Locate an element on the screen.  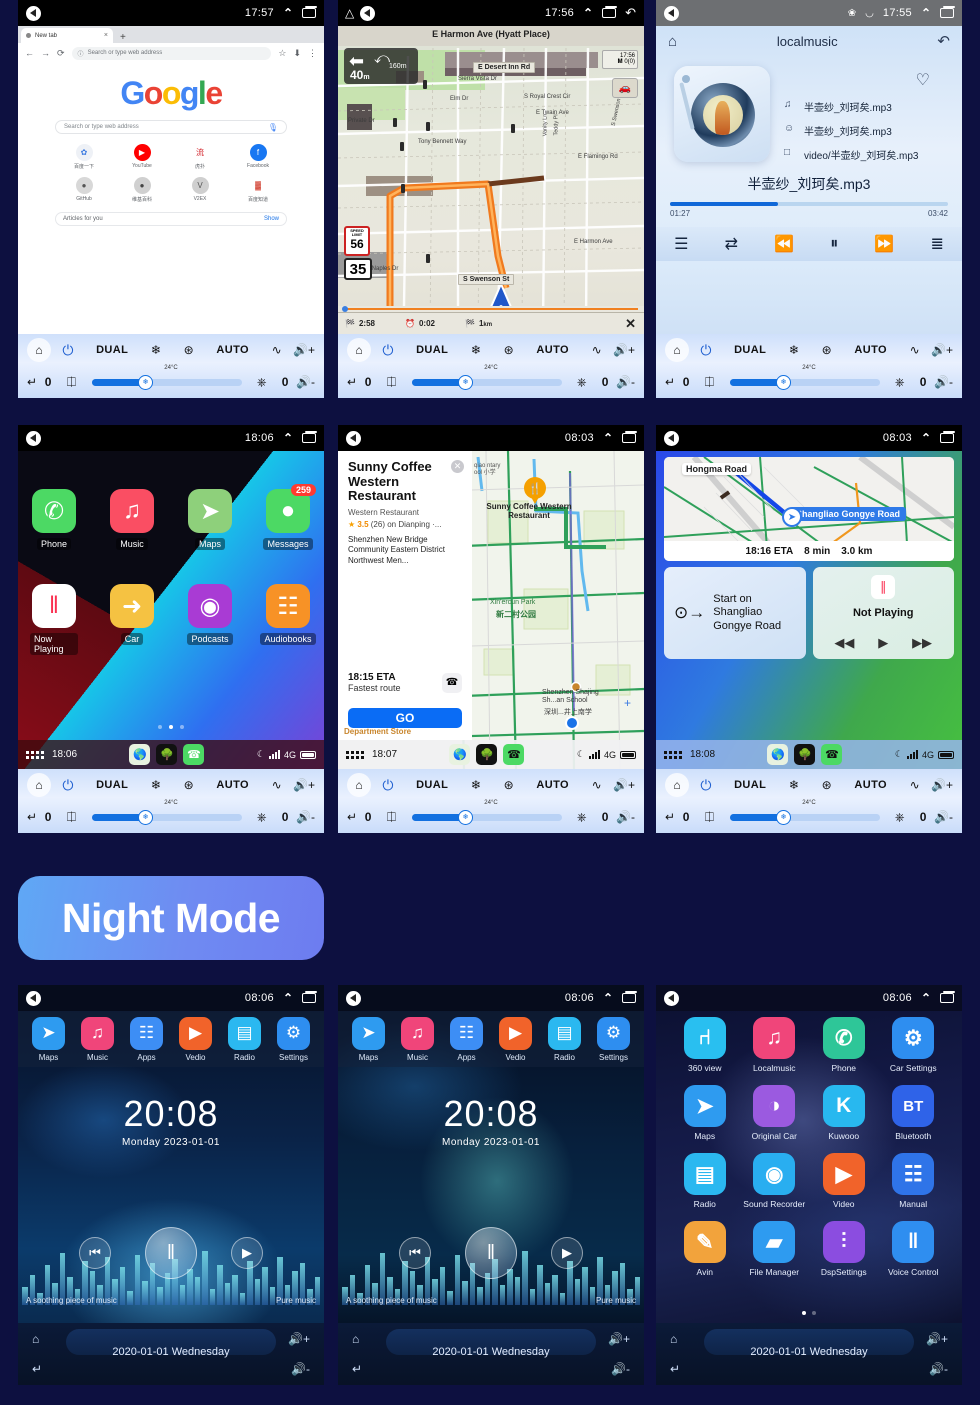
dock-phone-icon: ☎ is located at coordinates (514, 754).